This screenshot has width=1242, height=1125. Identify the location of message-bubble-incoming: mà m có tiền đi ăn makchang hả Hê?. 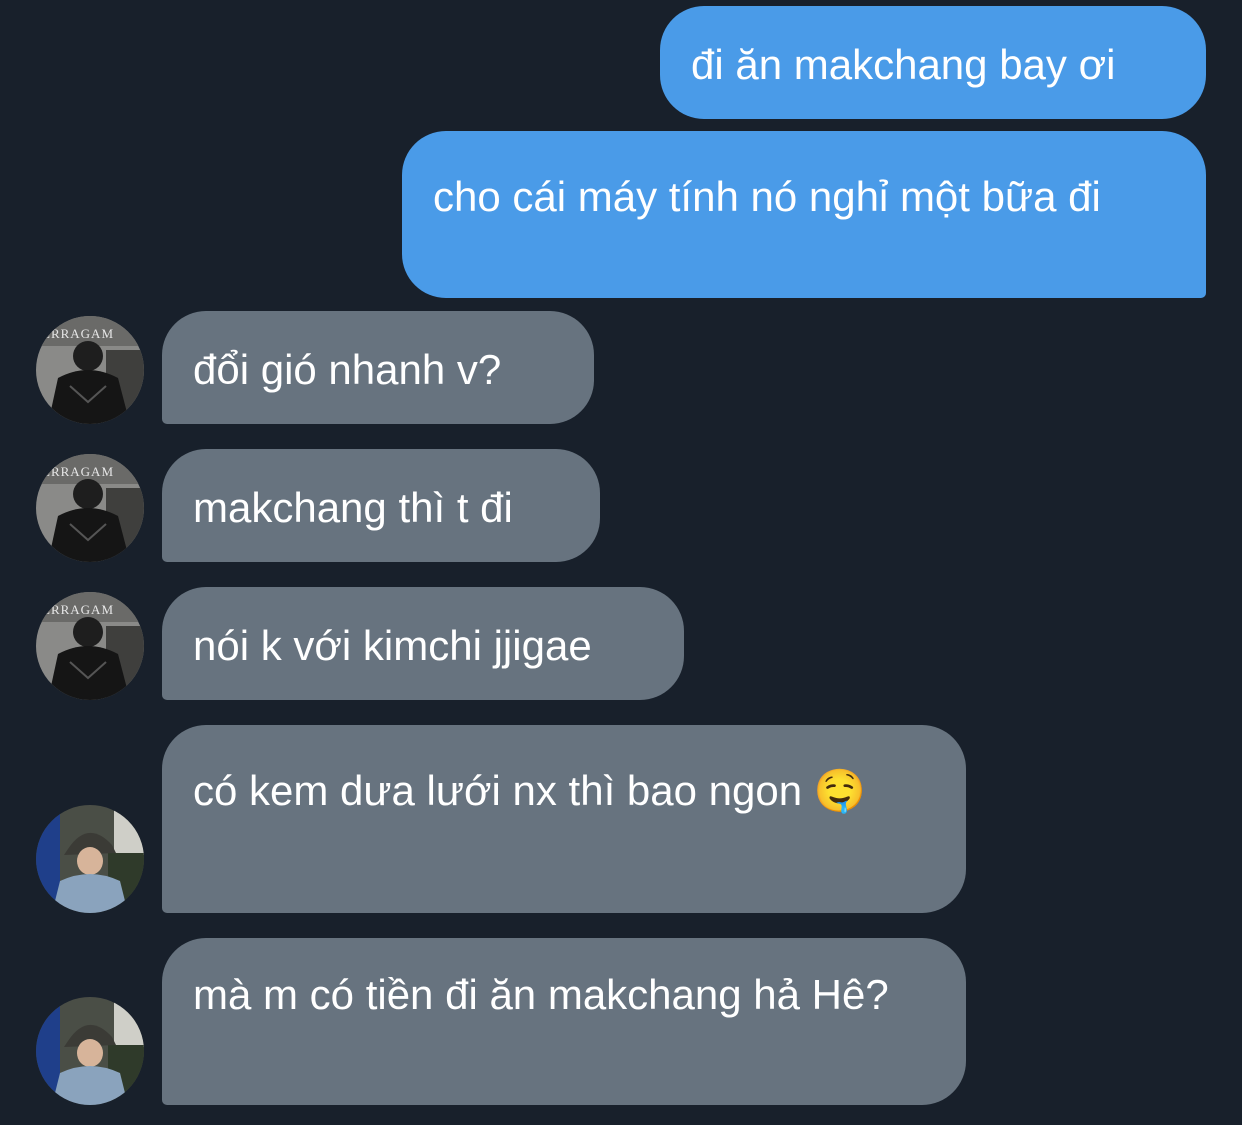
(564, 1021).